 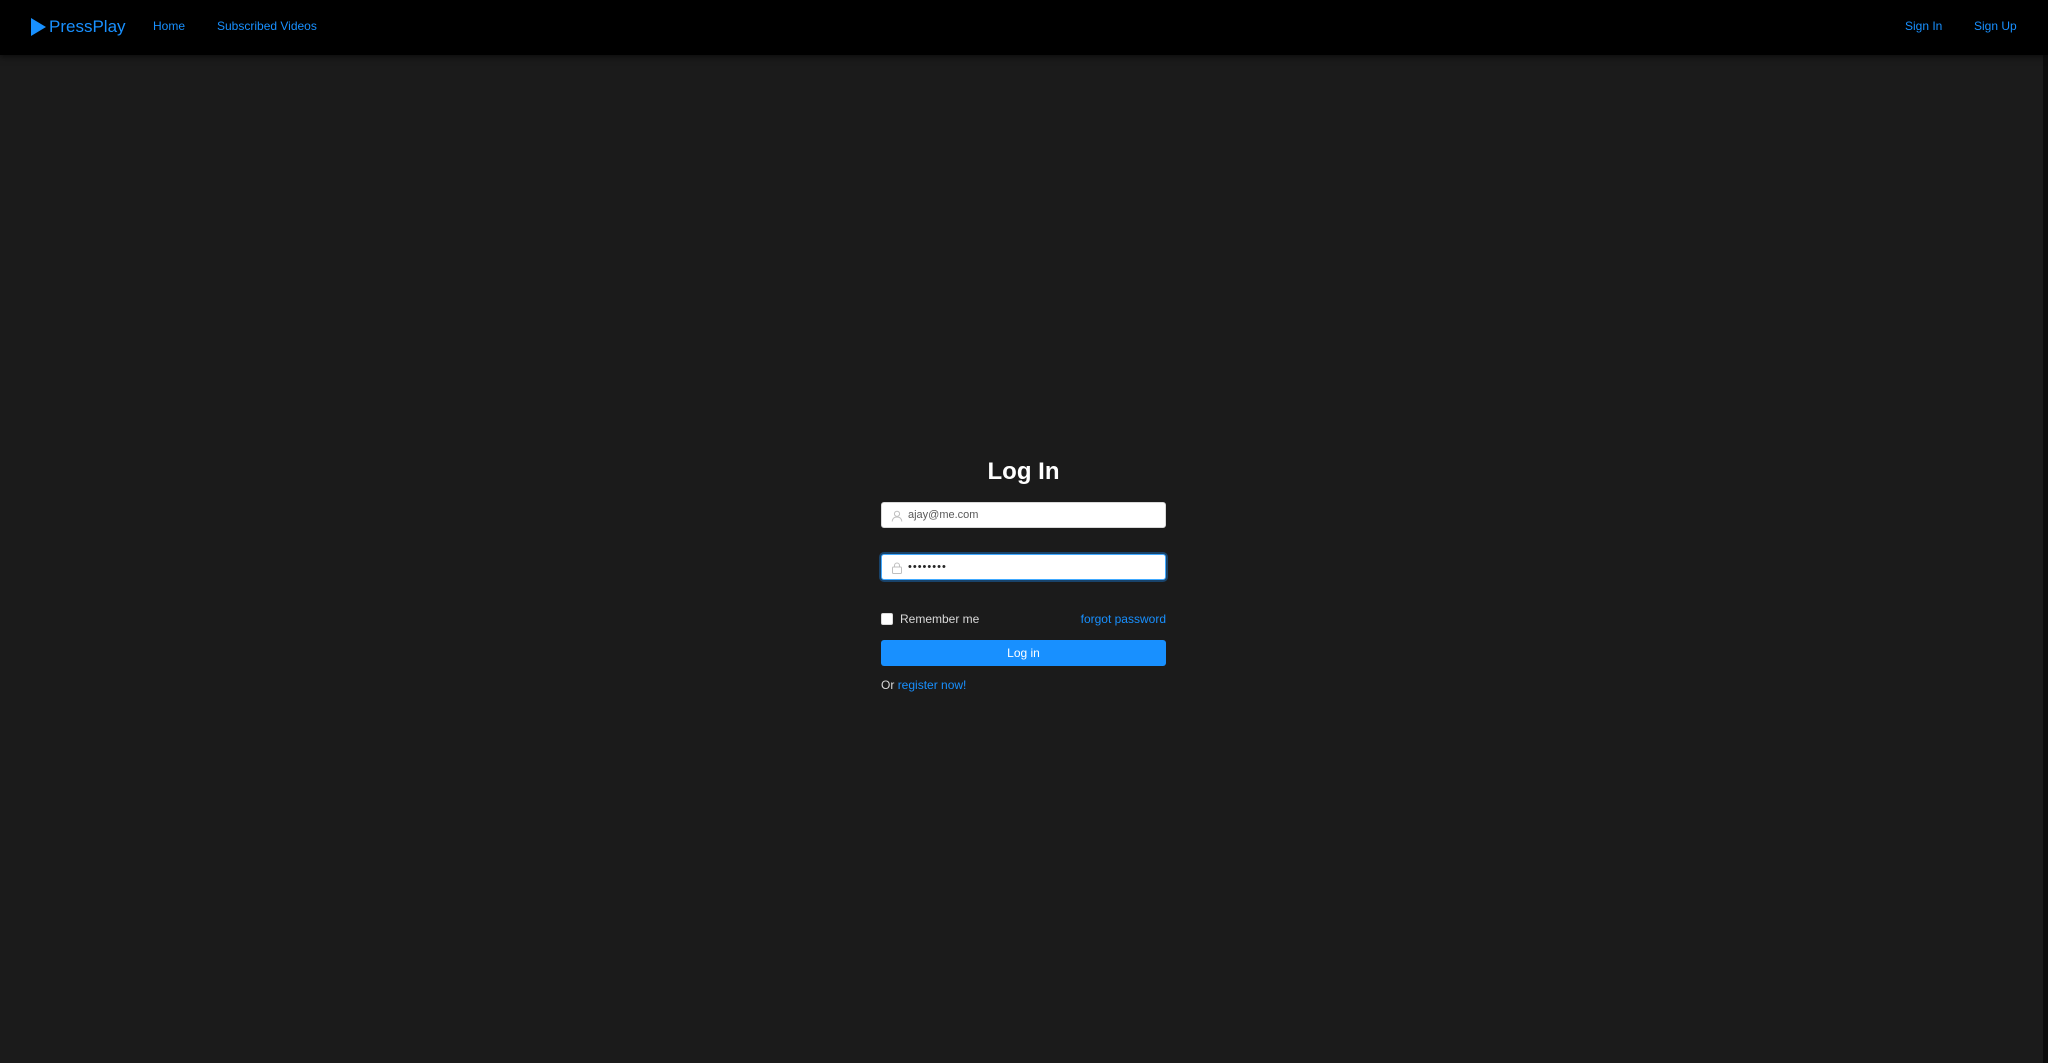 I want to click on remember-me-option: Remember me, so click(x=930, y=619).